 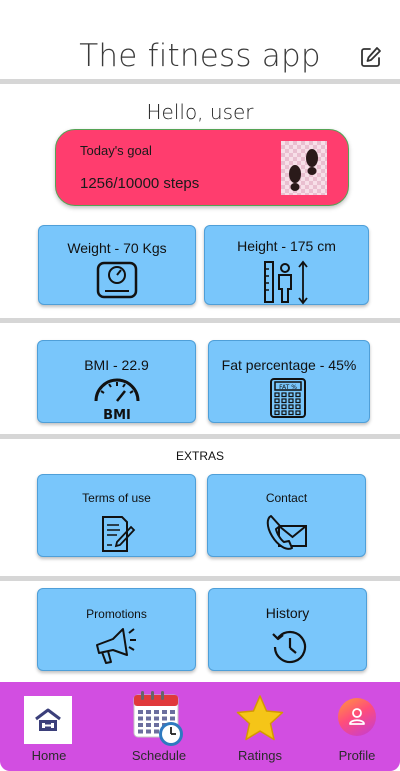 I want to click on nav-home: Home, so click(x=49, y=726).